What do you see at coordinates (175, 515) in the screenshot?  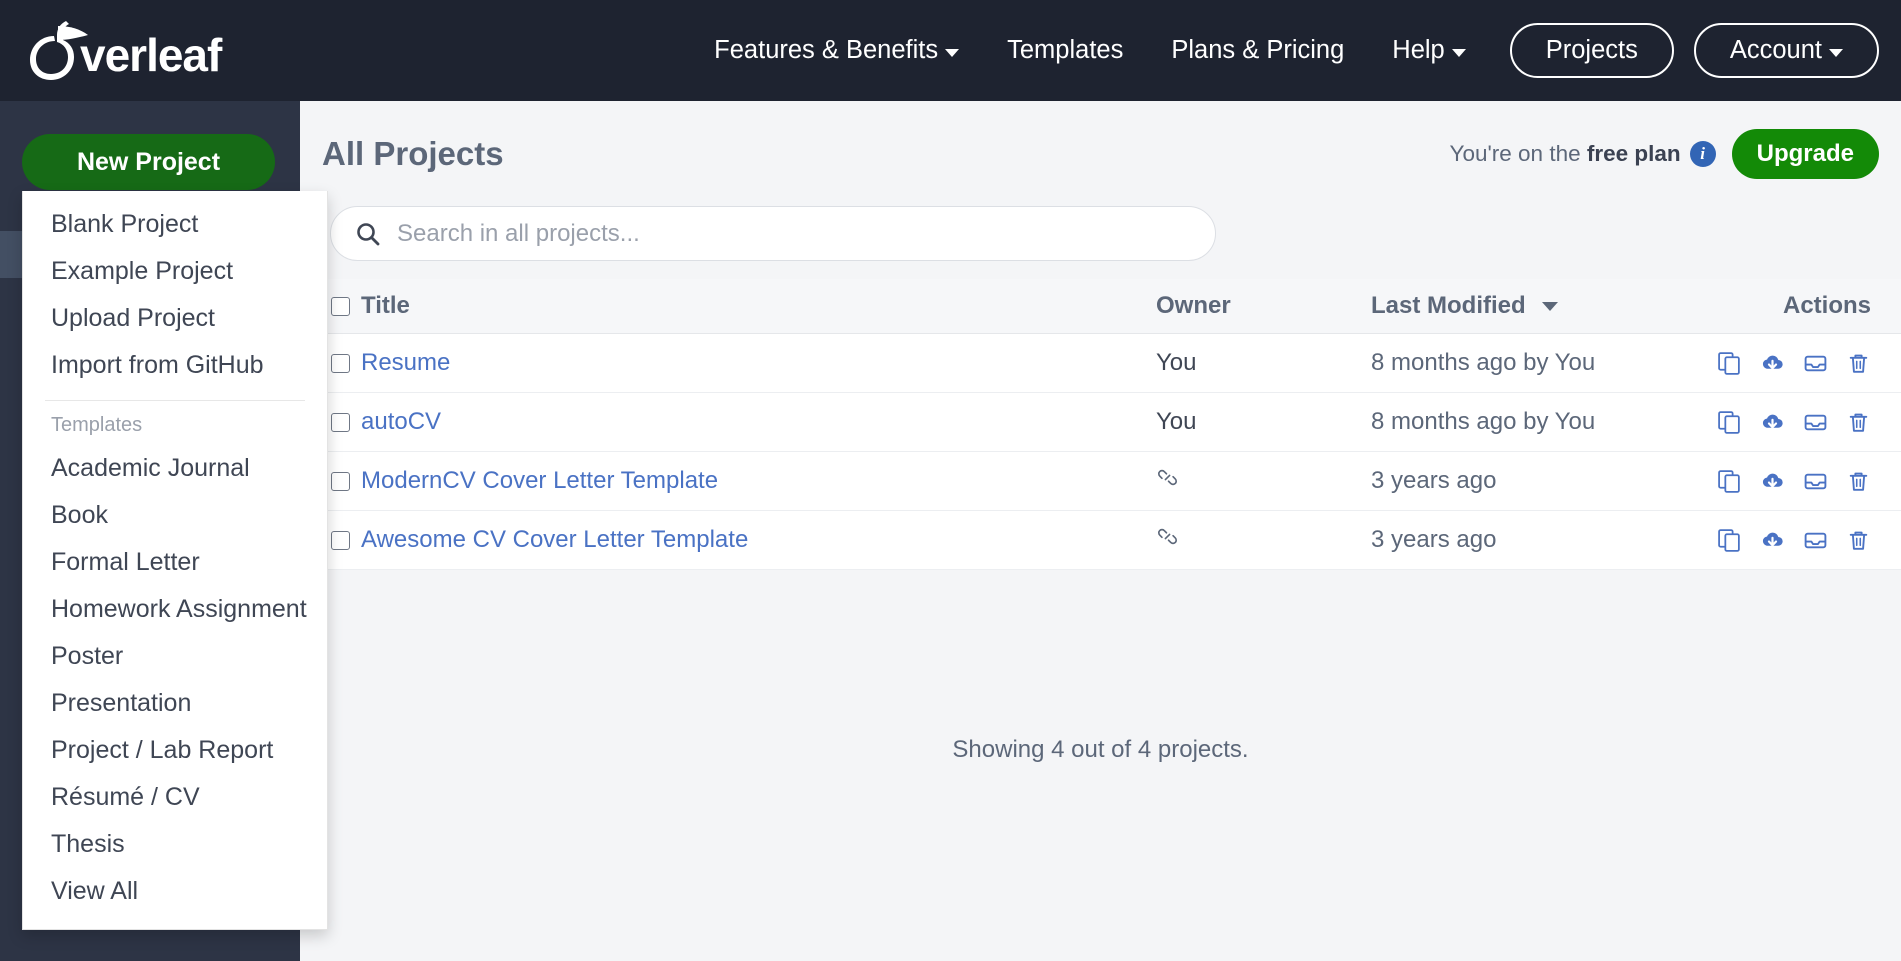 I see `menu-item-book: Book` at bounding box center [175, 515].